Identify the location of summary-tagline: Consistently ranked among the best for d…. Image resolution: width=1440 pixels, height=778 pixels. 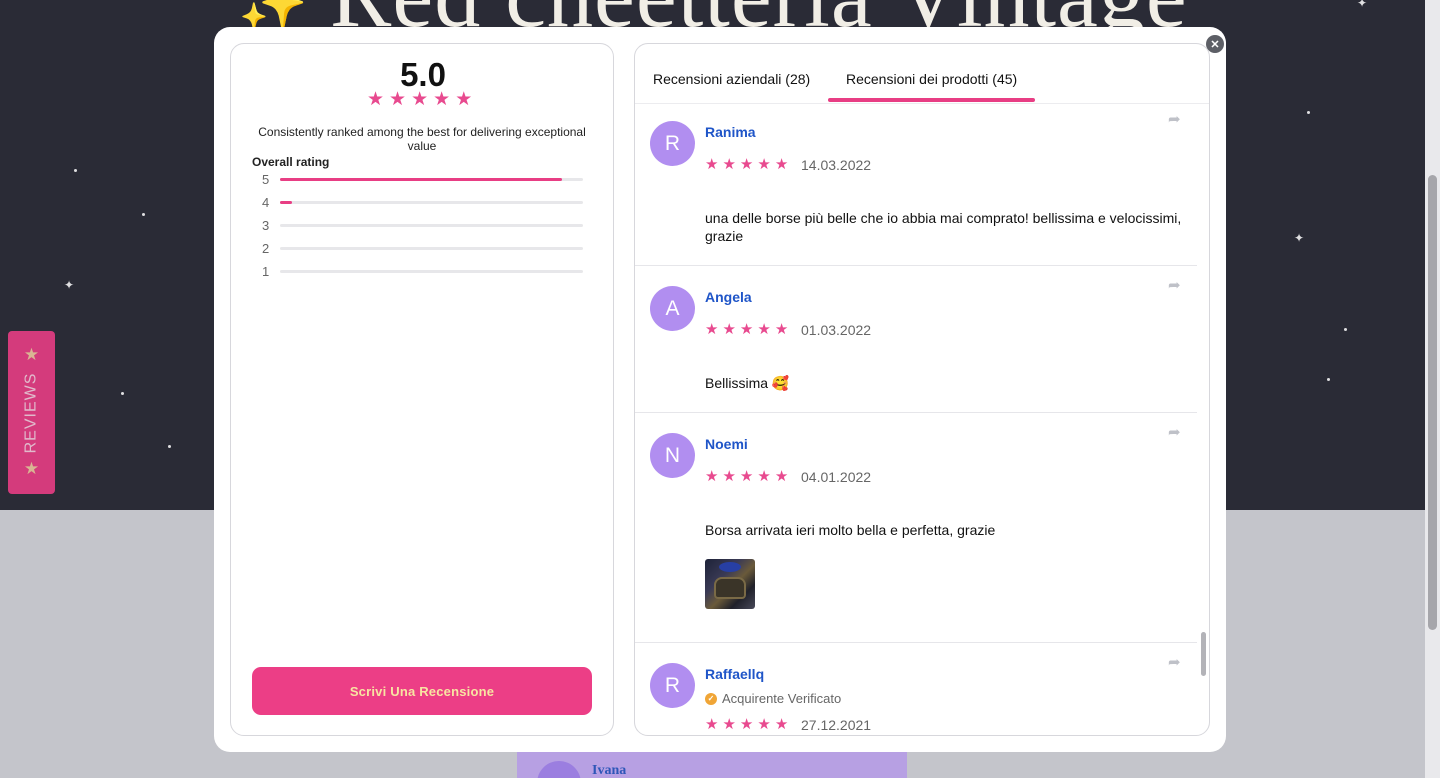
(422, 139).